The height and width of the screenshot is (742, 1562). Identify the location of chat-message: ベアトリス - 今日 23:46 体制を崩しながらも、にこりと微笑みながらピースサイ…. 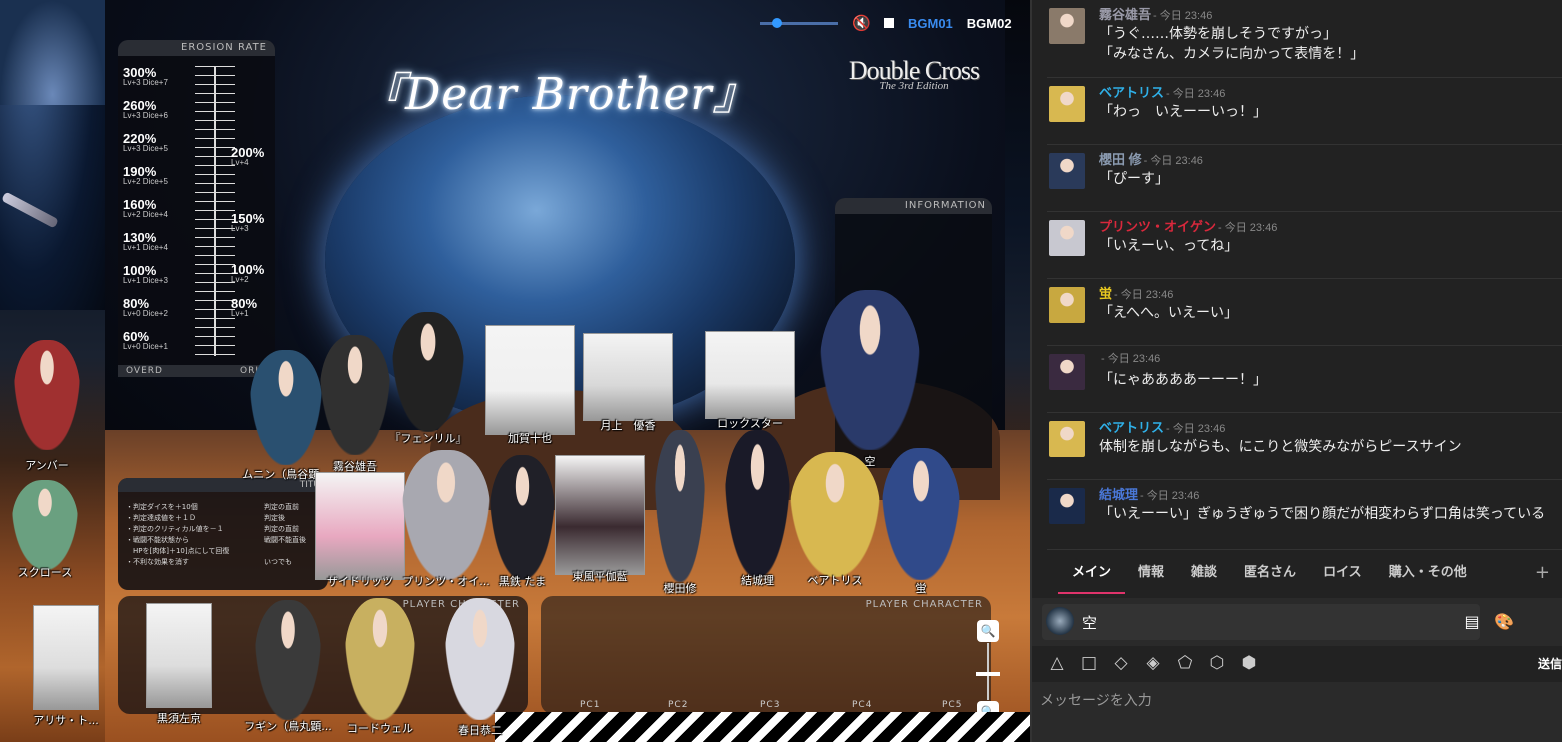
(1304, 446).